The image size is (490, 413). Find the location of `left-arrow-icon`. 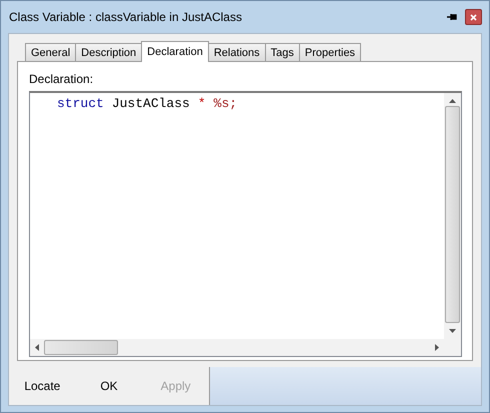

left-arrow-icon is located at coordinates (37, 347).